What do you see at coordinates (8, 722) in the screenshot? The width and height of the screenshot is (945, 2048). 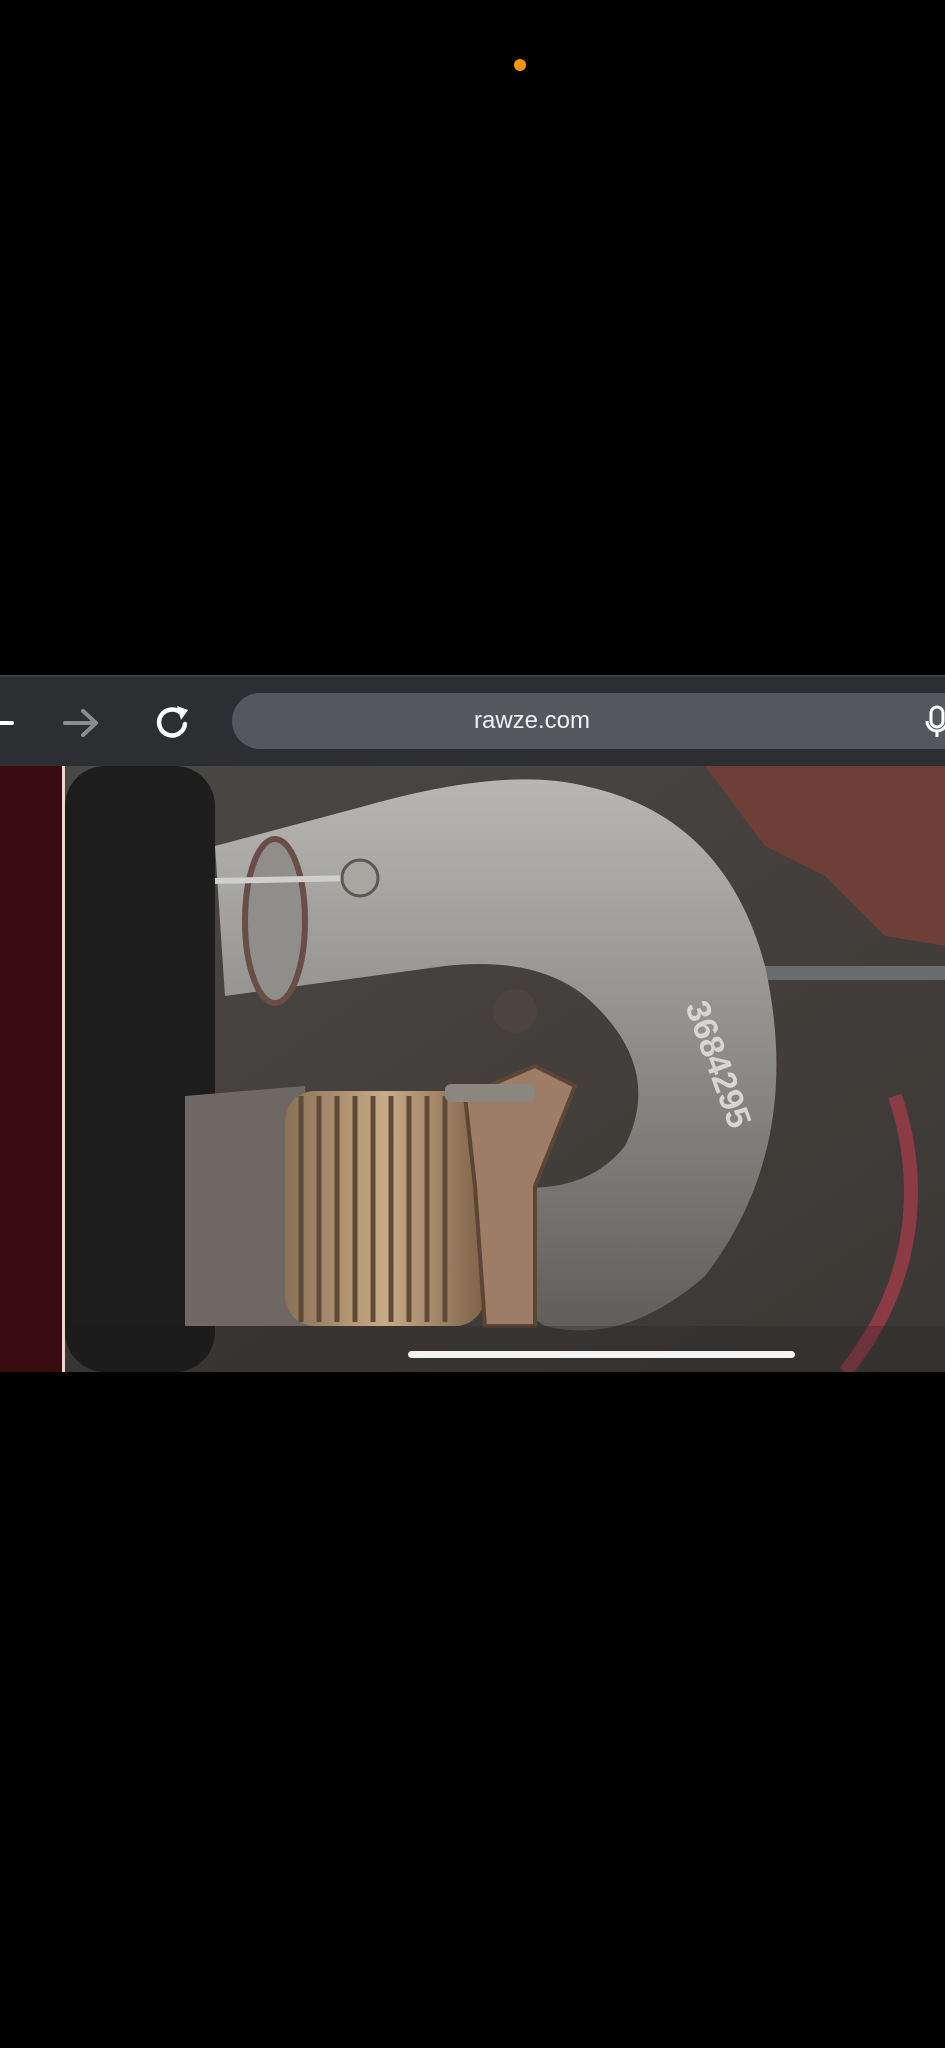 I see `back-arrow-icon` at bounding box center [8, 722].